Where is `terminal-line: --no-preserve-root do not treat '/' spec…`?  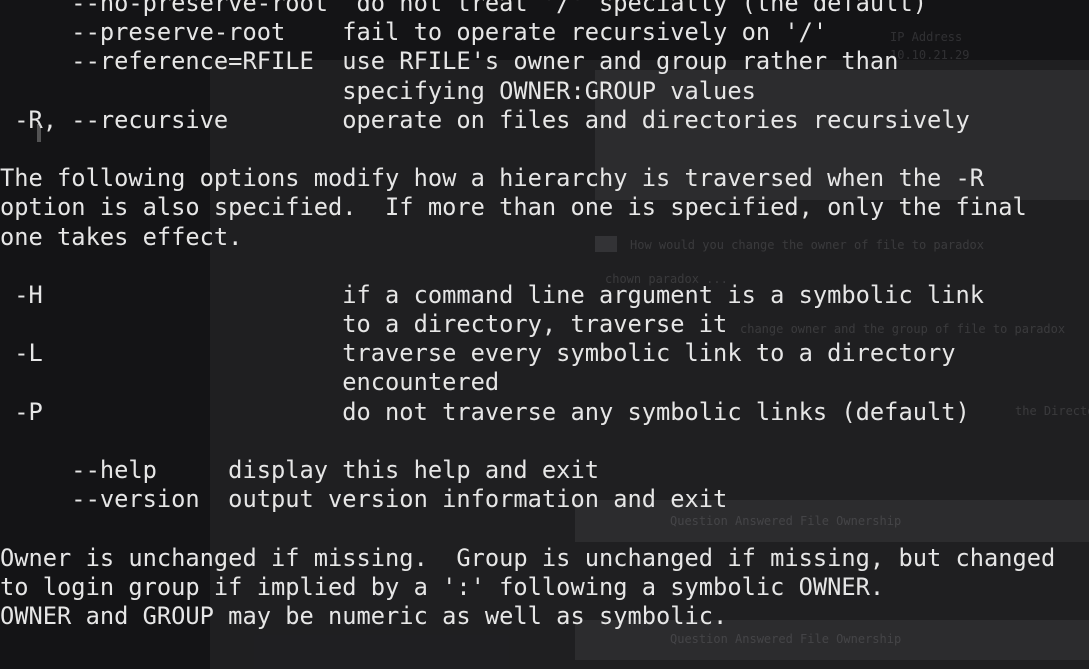
terminal-line: --no-preserve-root do not treat '/' spec… is located at coordinates (463, 8).